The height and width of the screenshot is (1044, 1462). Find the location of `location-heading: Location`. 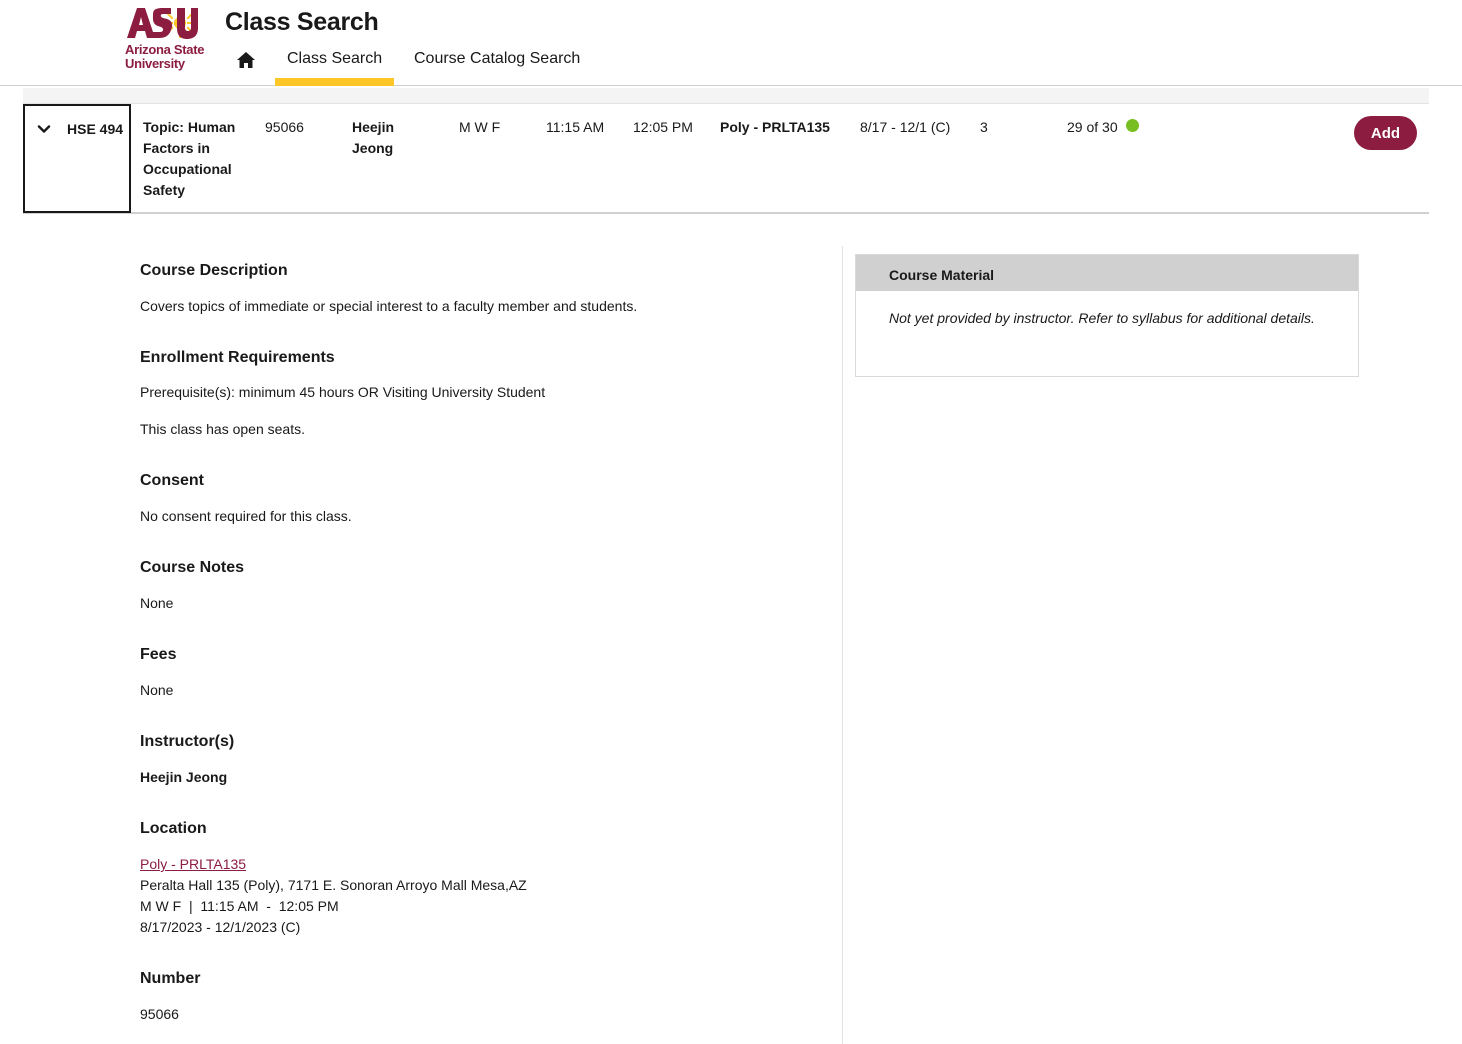

location-heading: Location is located at coordinates (173, 828).